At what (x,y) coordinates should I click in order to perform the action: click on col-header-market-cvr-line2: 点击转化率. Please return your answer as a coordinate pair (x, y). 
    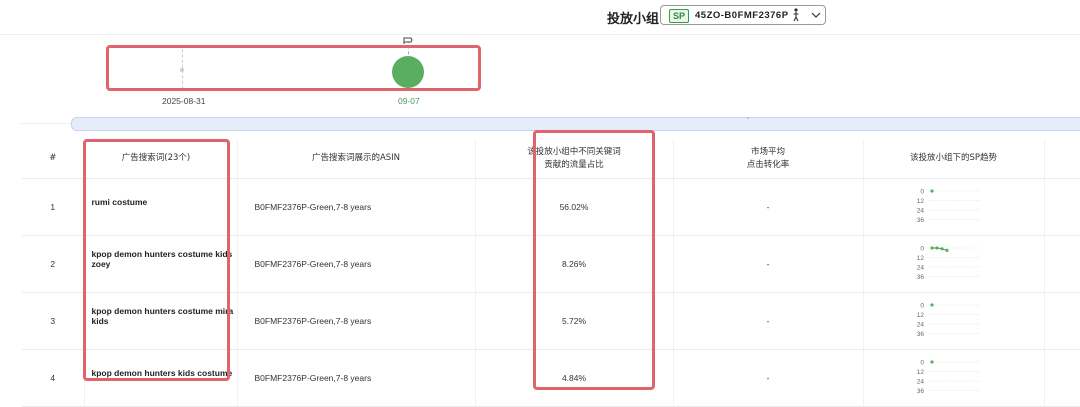
    Looking at the image, I should click on (768, 164).